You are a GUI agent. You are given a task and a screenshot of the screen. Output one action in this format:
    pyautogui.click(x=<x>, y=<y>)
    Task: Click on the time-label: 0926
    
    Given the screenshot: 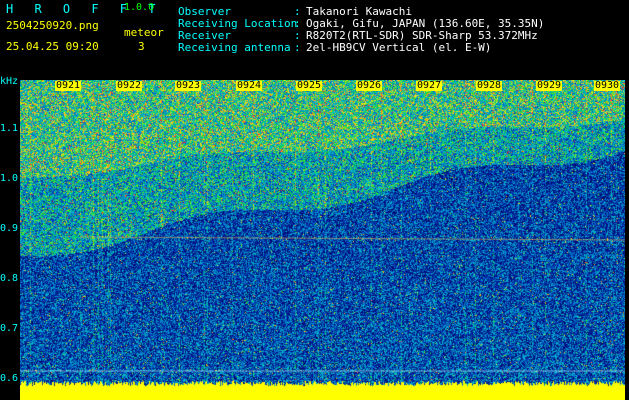 What is the action you would take?
    pyautogui.click(x=369, y=85)
    